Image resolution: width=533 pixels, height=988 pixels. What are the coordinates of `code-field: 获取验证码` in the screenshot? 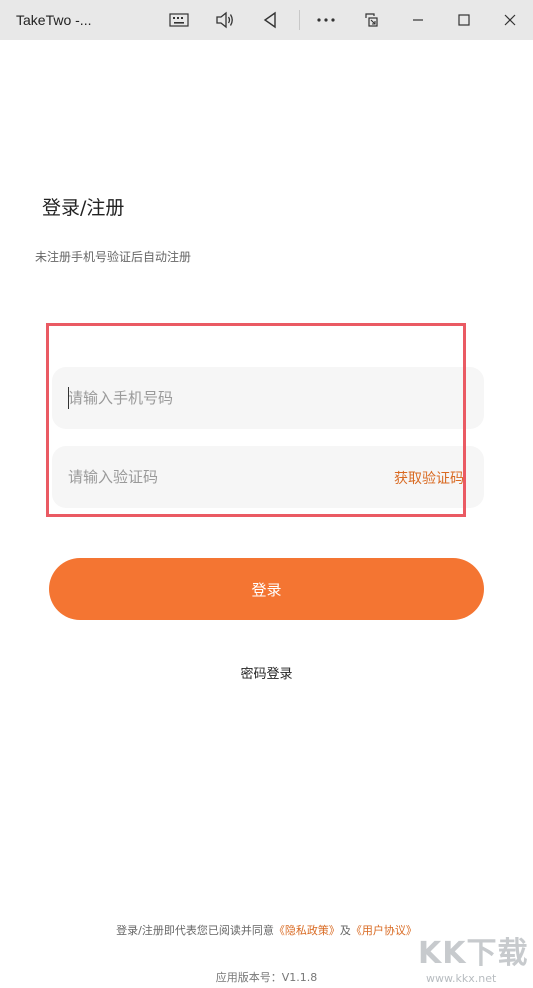 It's located at (268, 477).